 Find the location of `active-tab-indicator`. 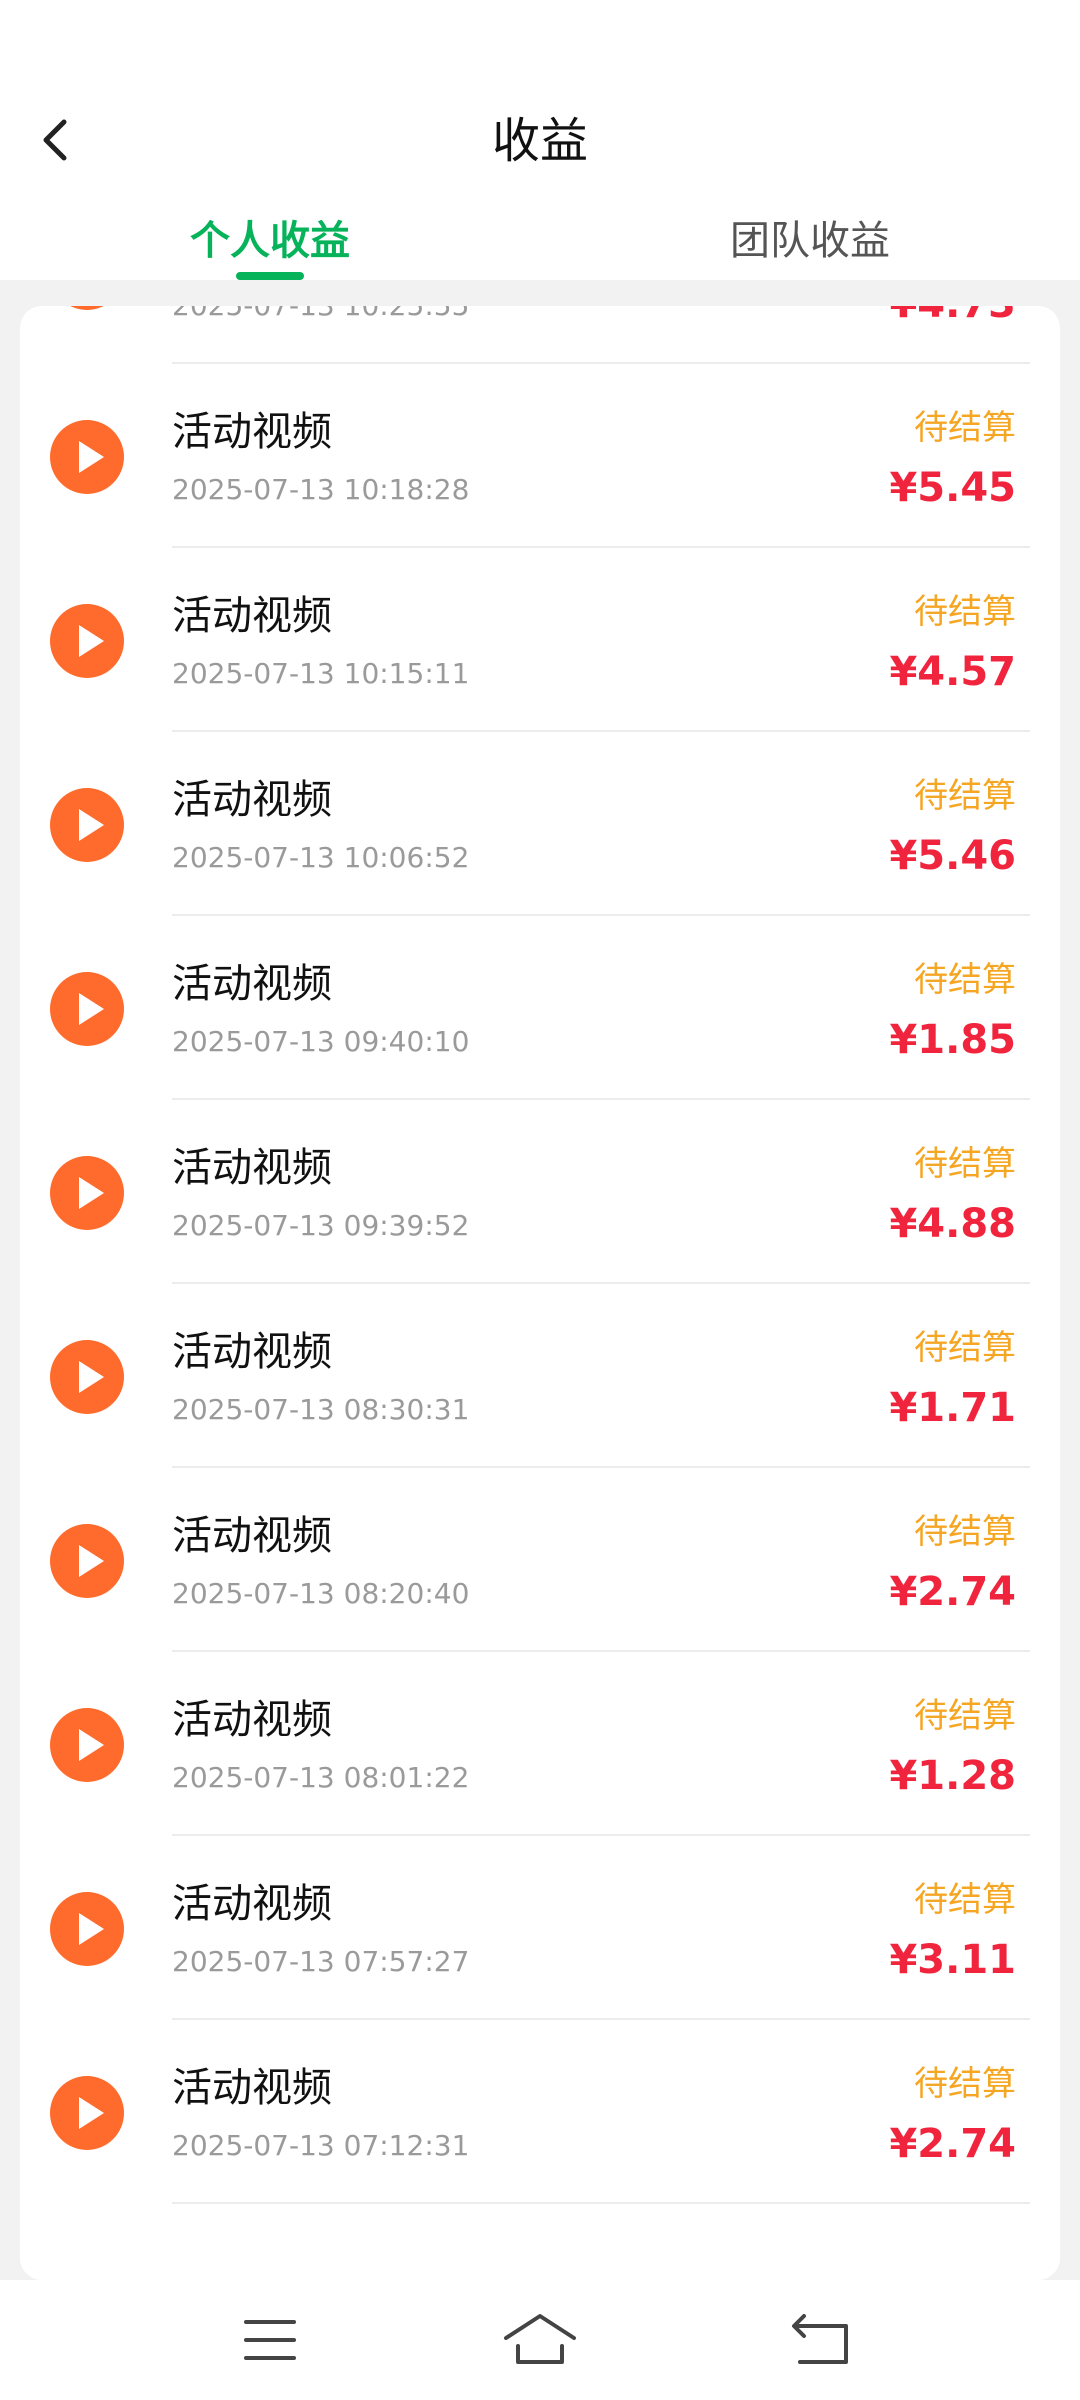

active-tab-indicator is located at coordinates (270, 276).